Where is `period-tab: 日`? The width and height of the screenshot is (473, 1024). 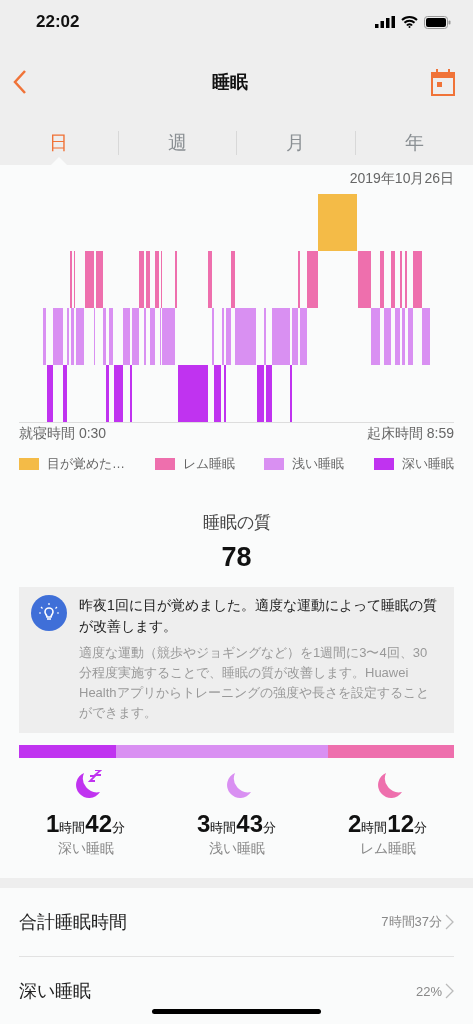
period-tab: 日 is located at coordinates (59, 142).